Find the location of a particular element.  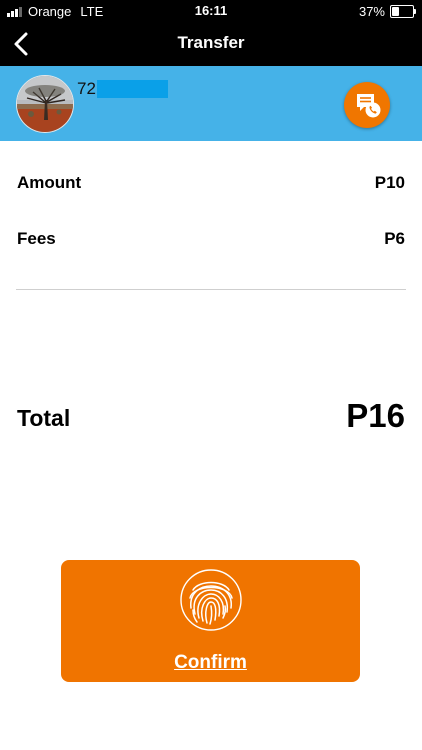

nav-bar: Transfer is located at coordinates (211, 44).